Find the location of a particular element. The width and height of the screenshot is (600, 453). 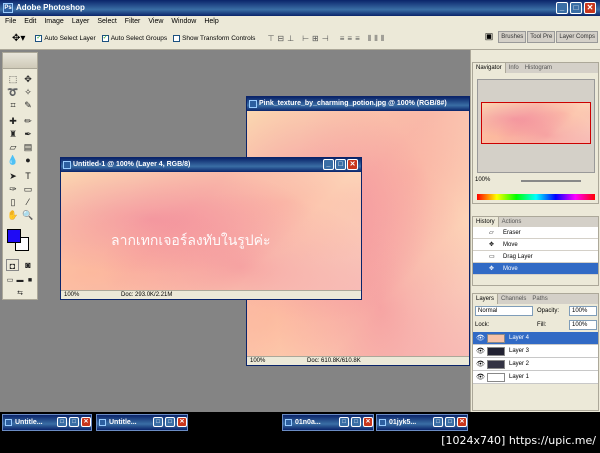

menu-help: Help is located at coordinates (211, 22).